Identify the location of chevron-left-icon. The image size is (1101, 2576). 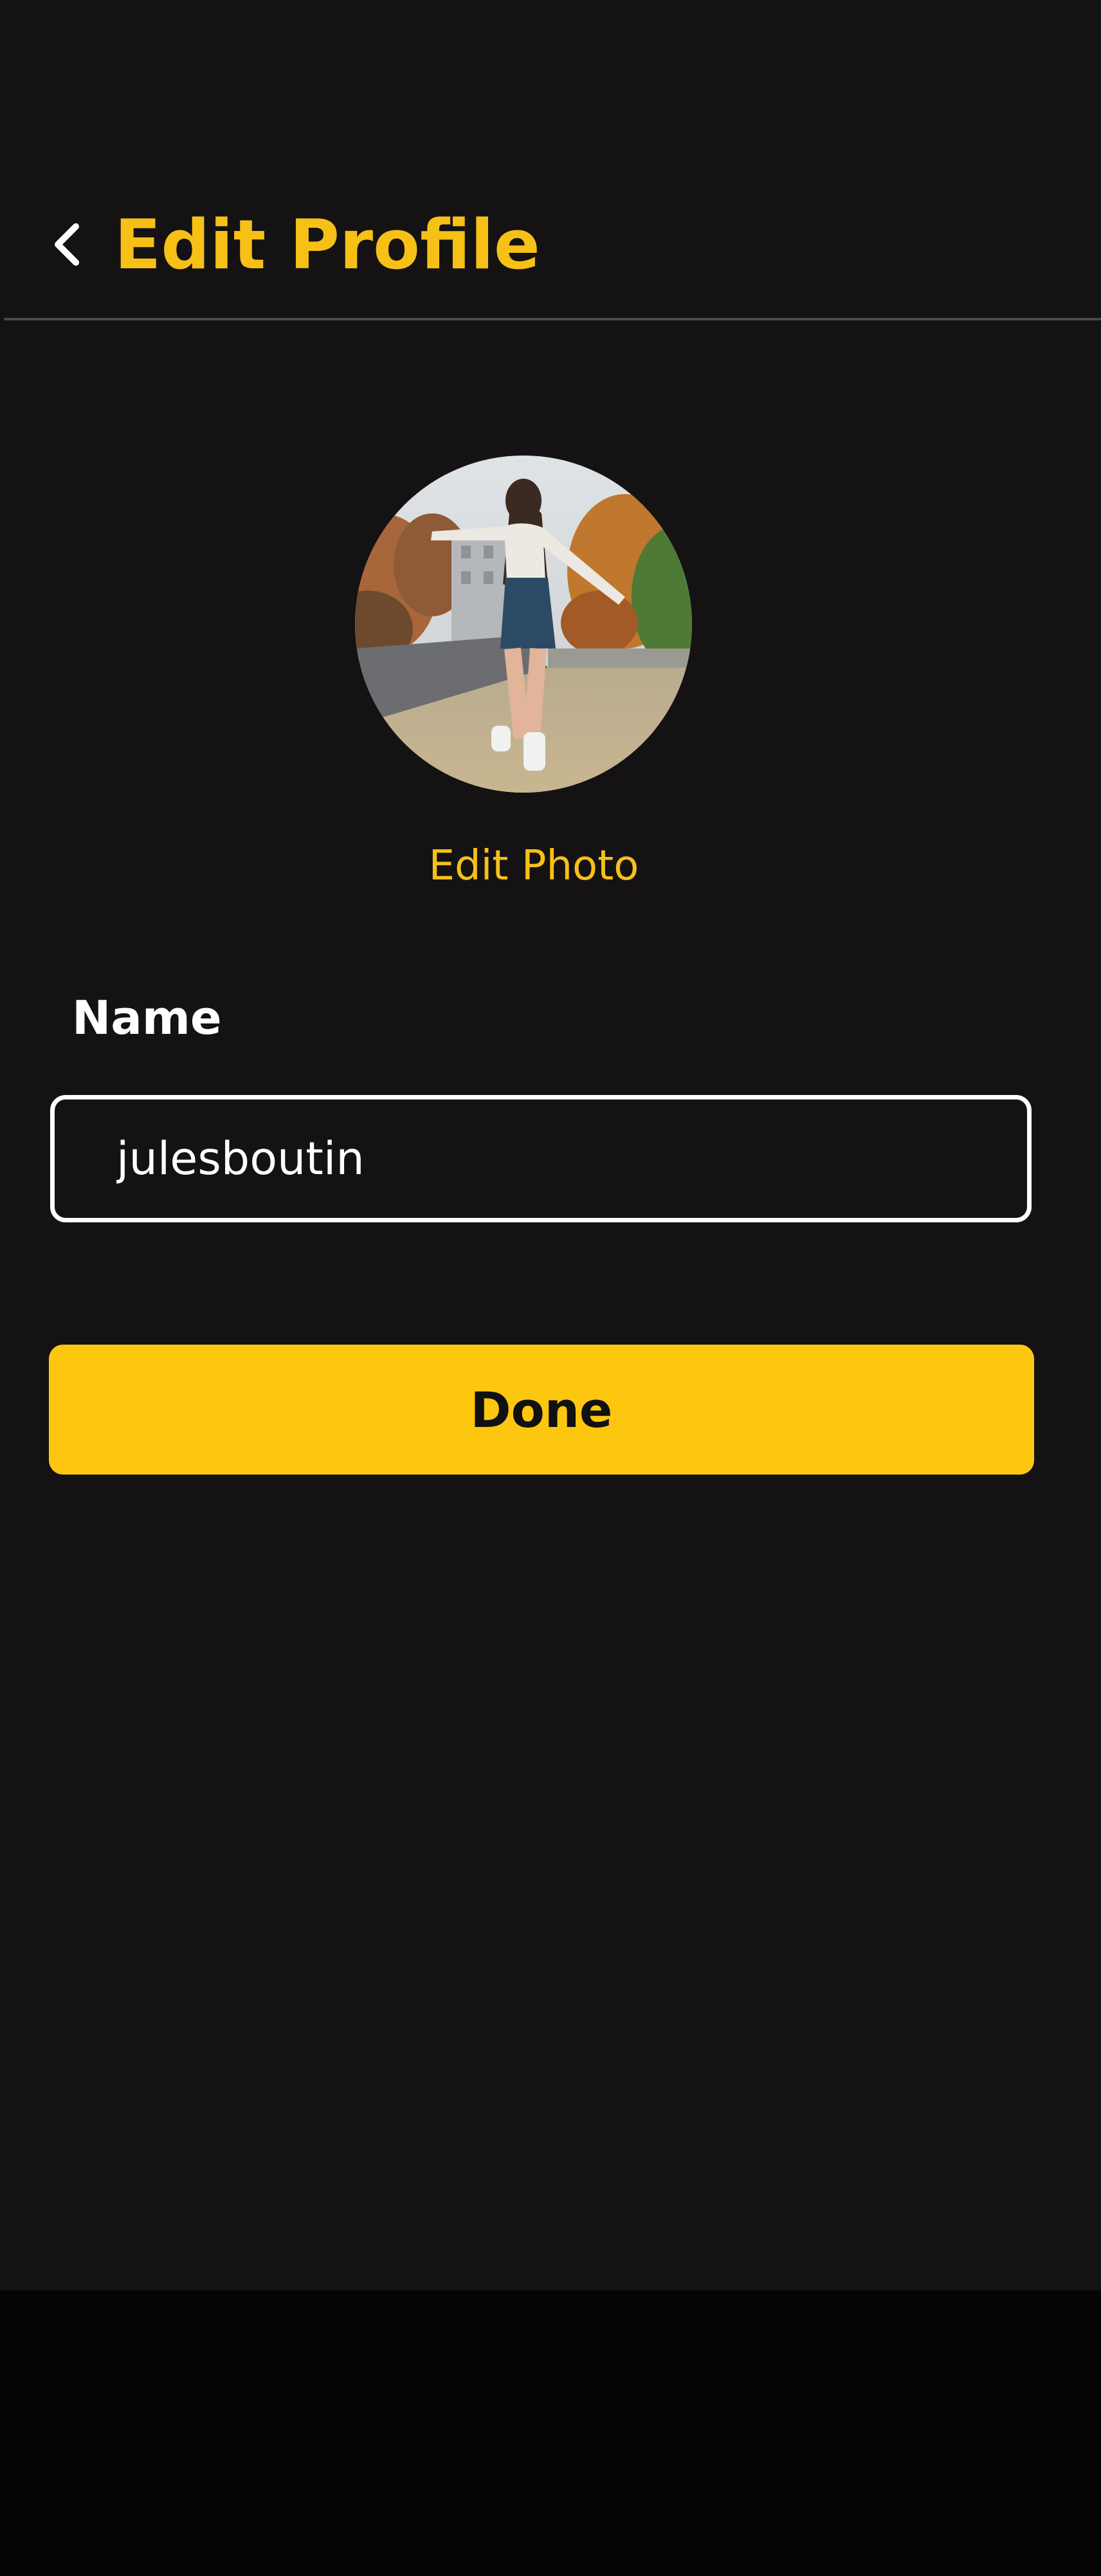
(67, 244).